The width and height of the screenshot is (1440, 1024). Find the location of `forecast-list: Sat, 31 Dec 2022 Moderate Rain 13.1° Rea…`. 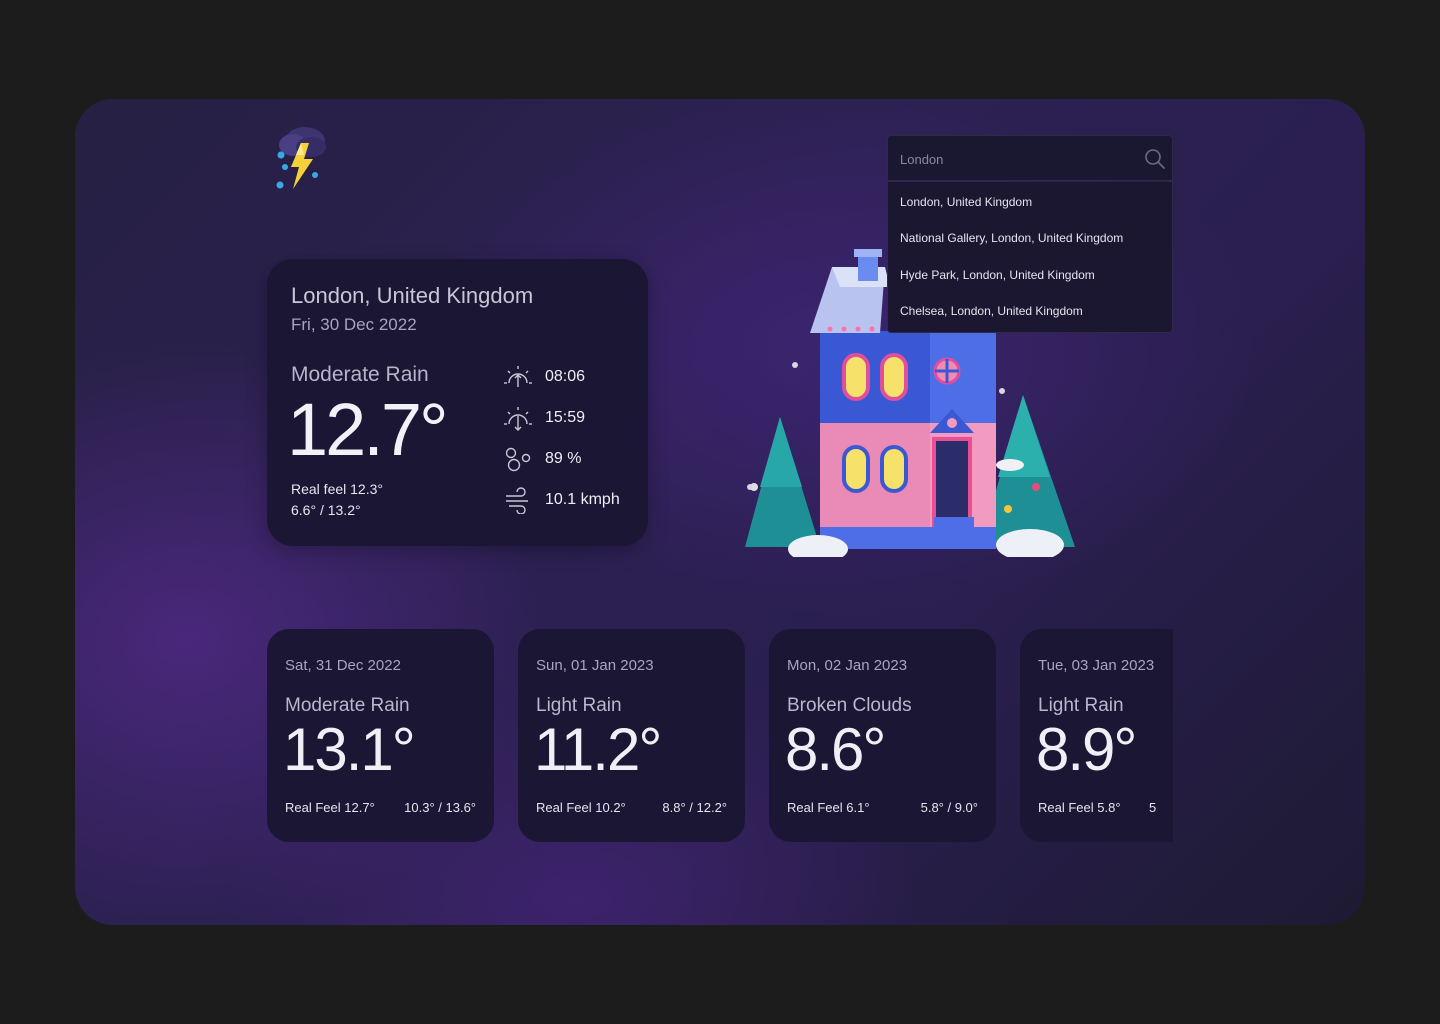

forecast-list: Sat, 31 Dec 2022 Moderate Rain 13.1° Rea… is located at coordinates (720, 736).